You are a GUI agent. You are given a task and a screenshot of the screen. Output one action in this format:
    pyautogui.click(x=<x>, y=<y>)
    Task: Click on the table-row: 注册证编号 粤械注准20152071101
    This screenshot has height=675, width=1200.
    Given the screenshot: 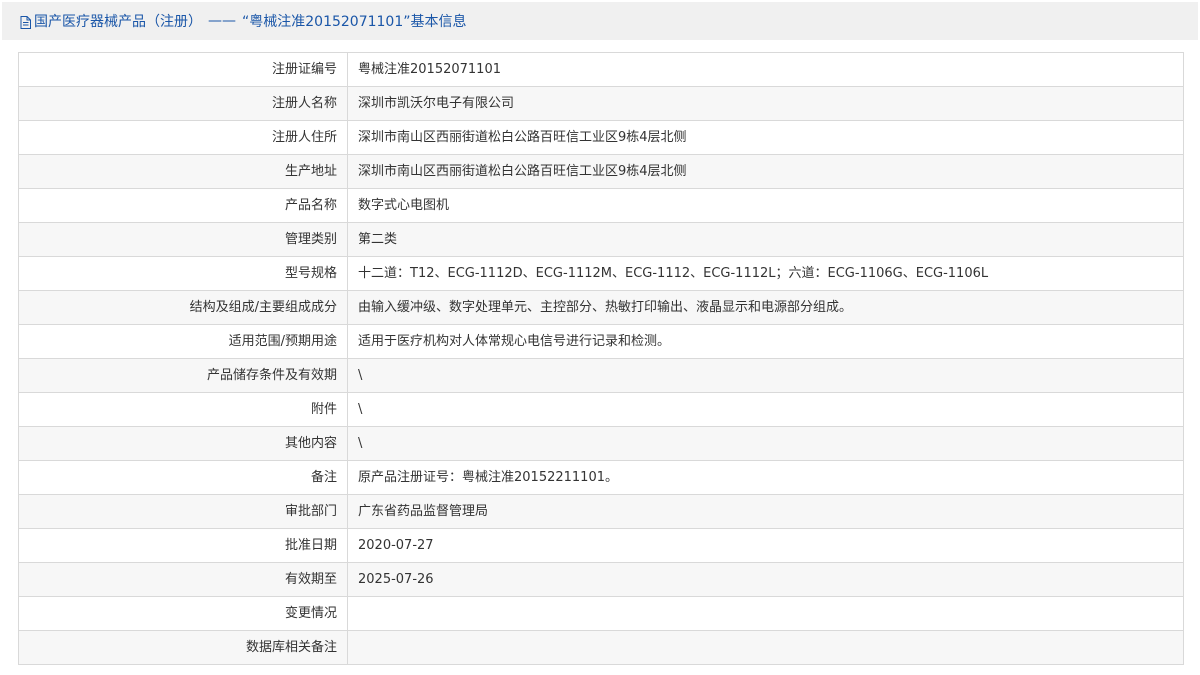 What is the action you would take?
    pyautogui.click(x=601, y=69)
    